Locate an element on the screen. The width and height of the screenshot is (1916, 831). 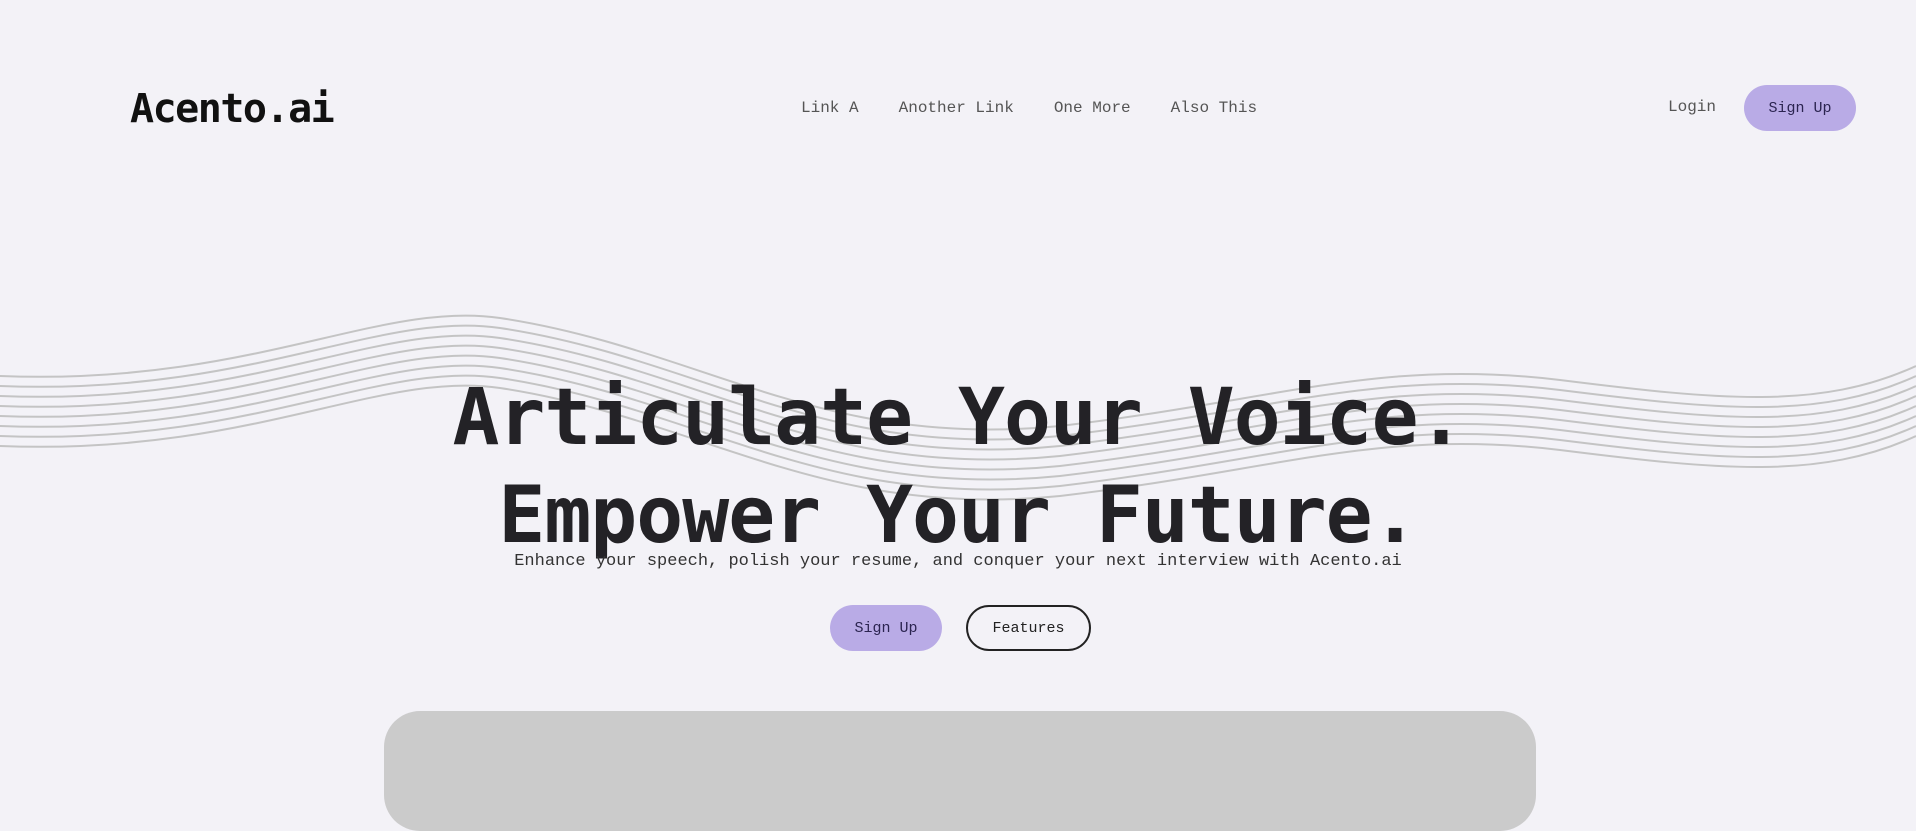
nav-link-one-more: One More is located at coordinates (1092, 108).